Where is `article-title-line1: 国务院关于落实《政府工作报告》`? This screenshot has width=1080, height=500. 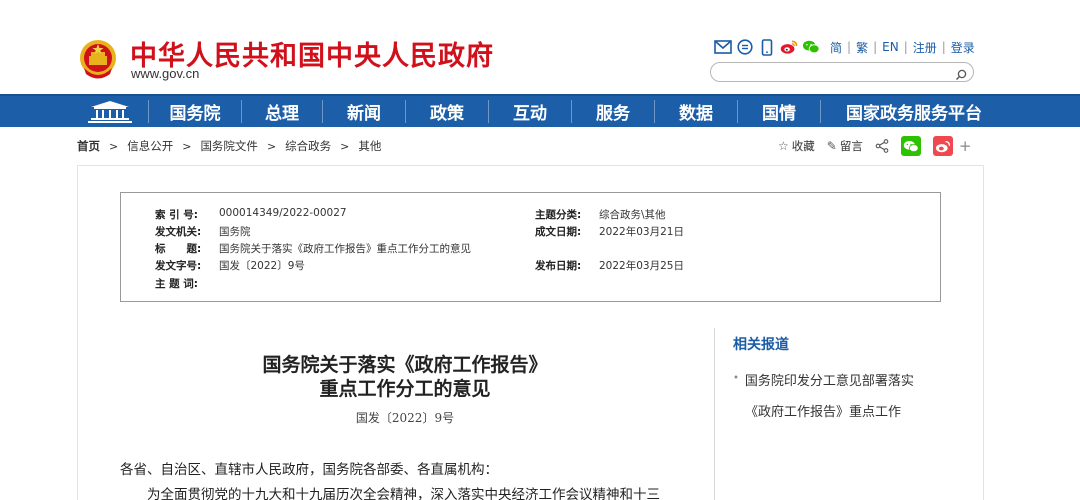
article-title-line1: 国务院关于落实《政府工作报告》 is located at coordinates (405, 365).